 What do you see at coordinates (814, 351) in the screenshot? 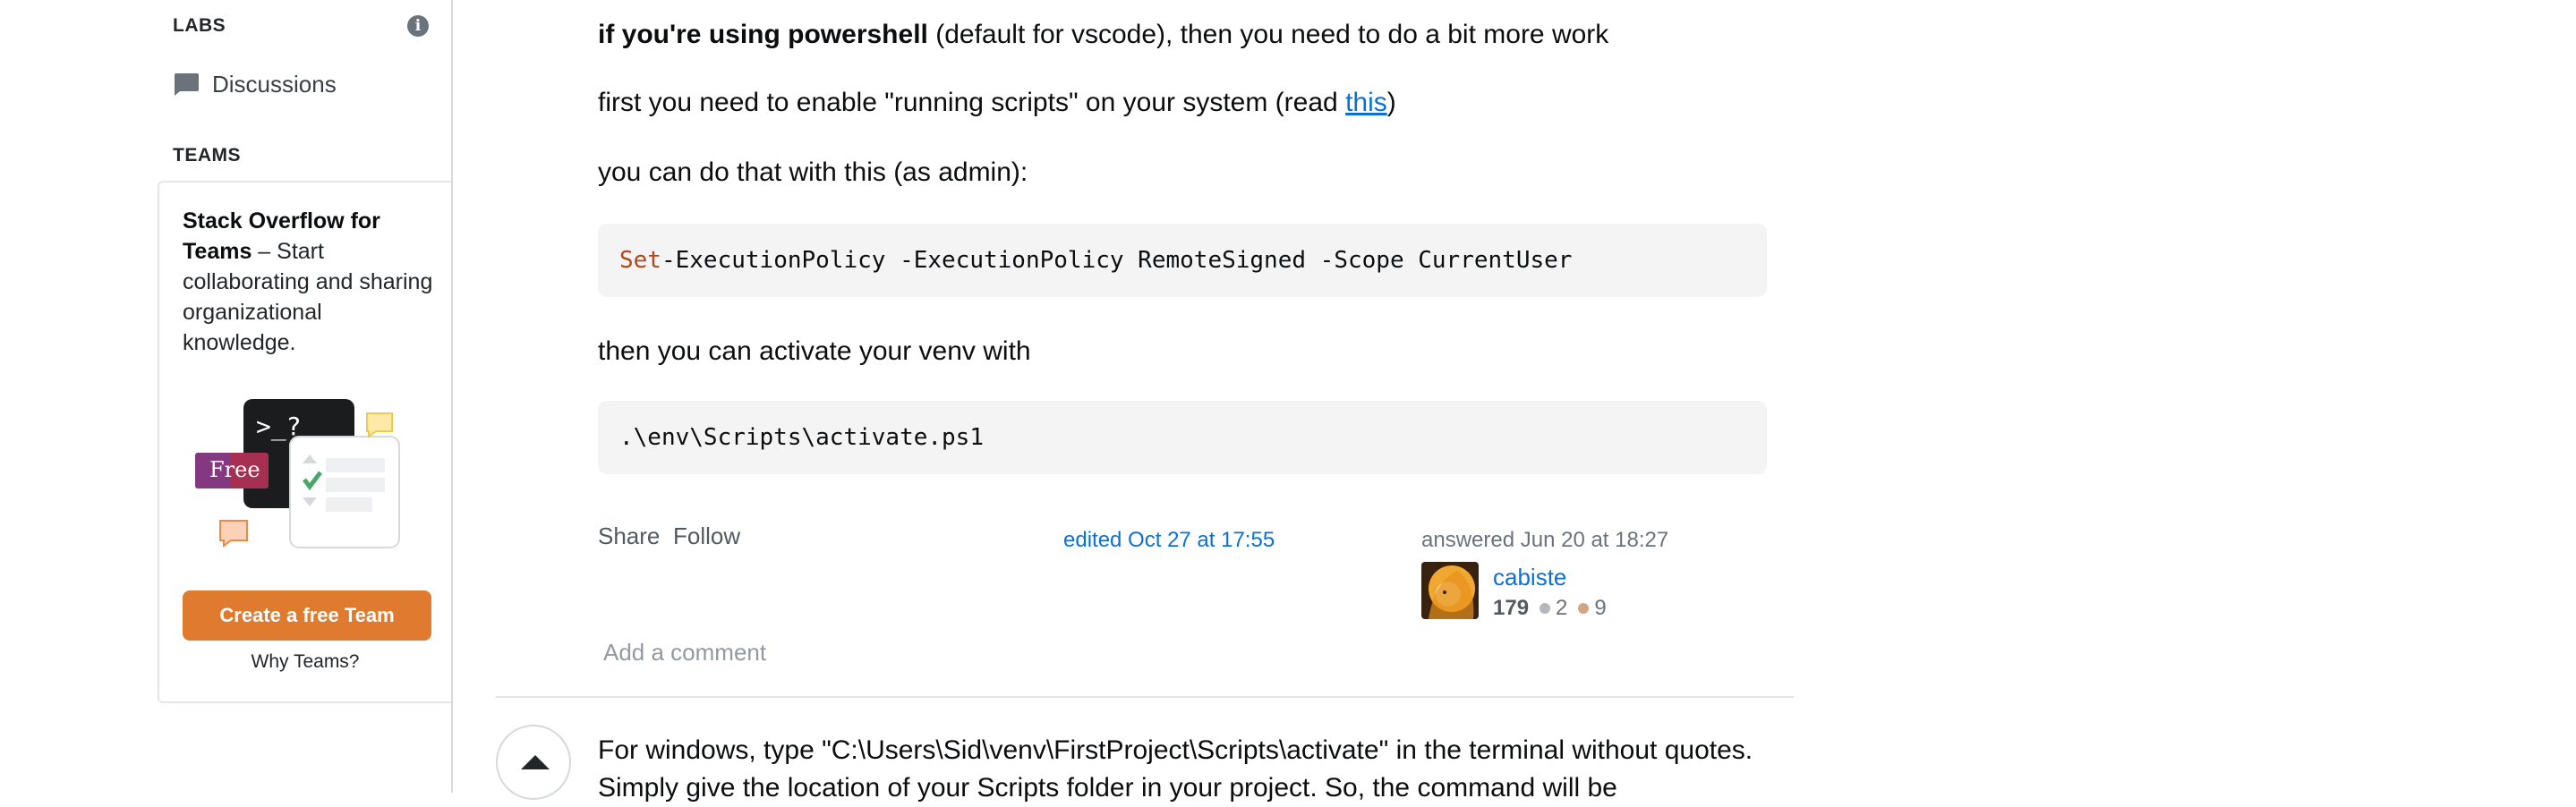
I see `answer-paragraph-4: then you can activate your venv with` at bounding box center [814, 351].